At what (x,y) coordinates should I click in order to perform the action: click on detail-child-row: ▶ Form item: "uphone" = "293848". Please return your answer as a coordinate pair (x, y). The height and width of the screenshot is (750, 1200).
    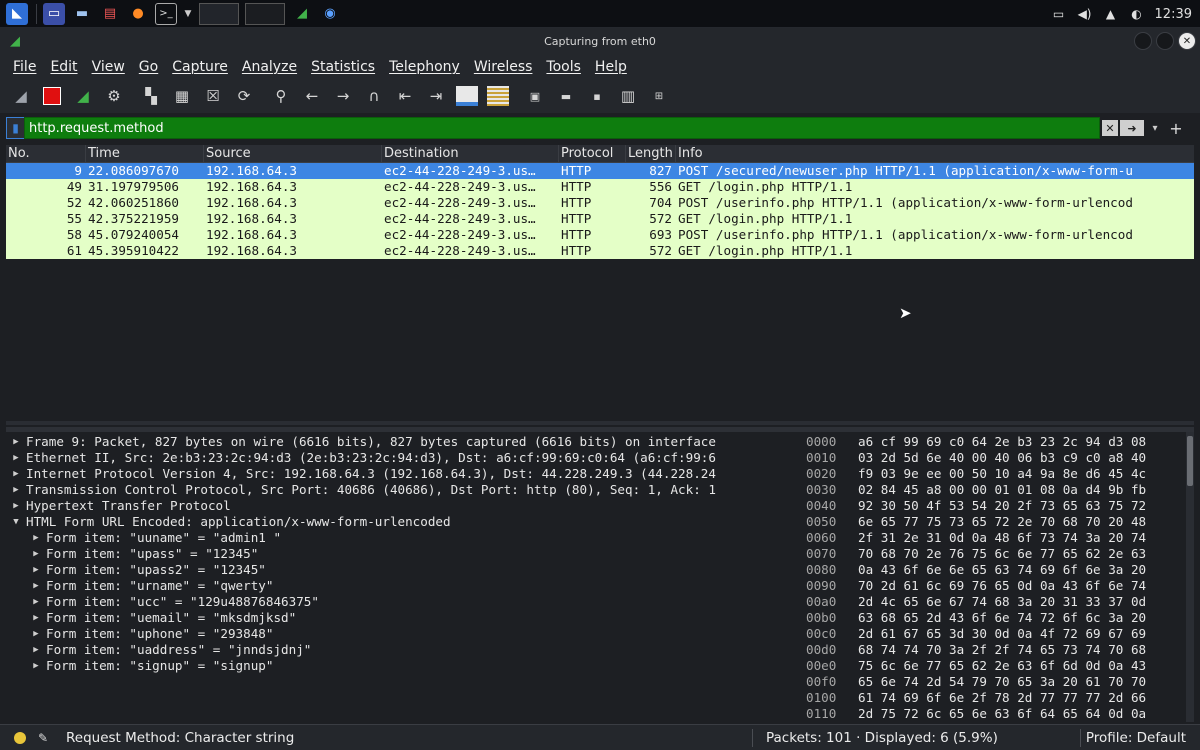
    Looking at the image, I should click on (401, 634).